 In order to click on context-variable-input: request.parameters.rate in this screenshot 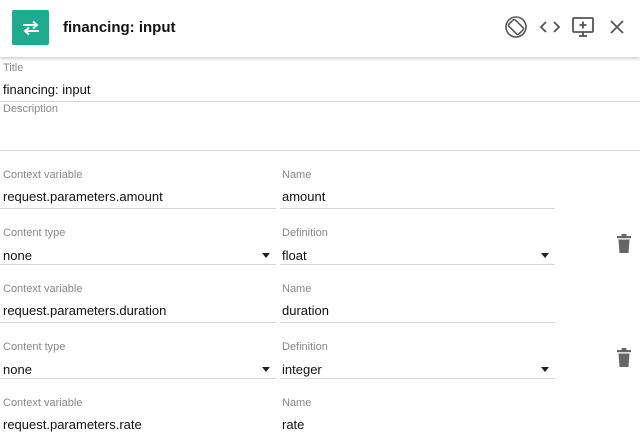, I will do `click(72, 424)`.